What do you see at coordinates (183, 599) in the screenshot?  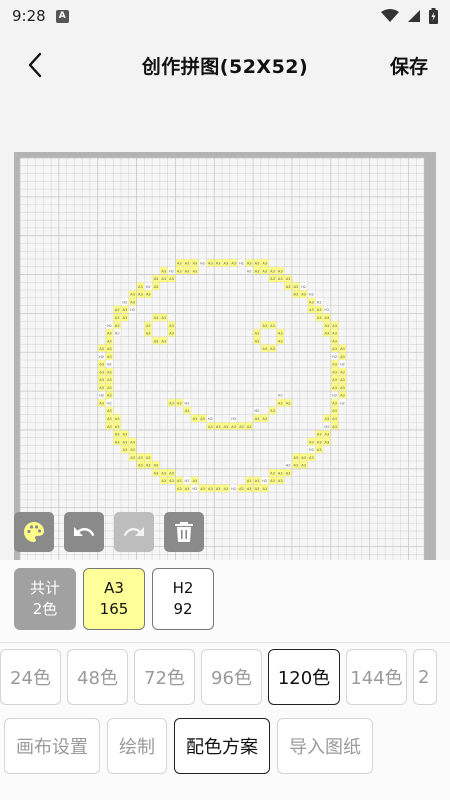 I see `swatch-h2: H2 92` at bounding box center [183, 599].